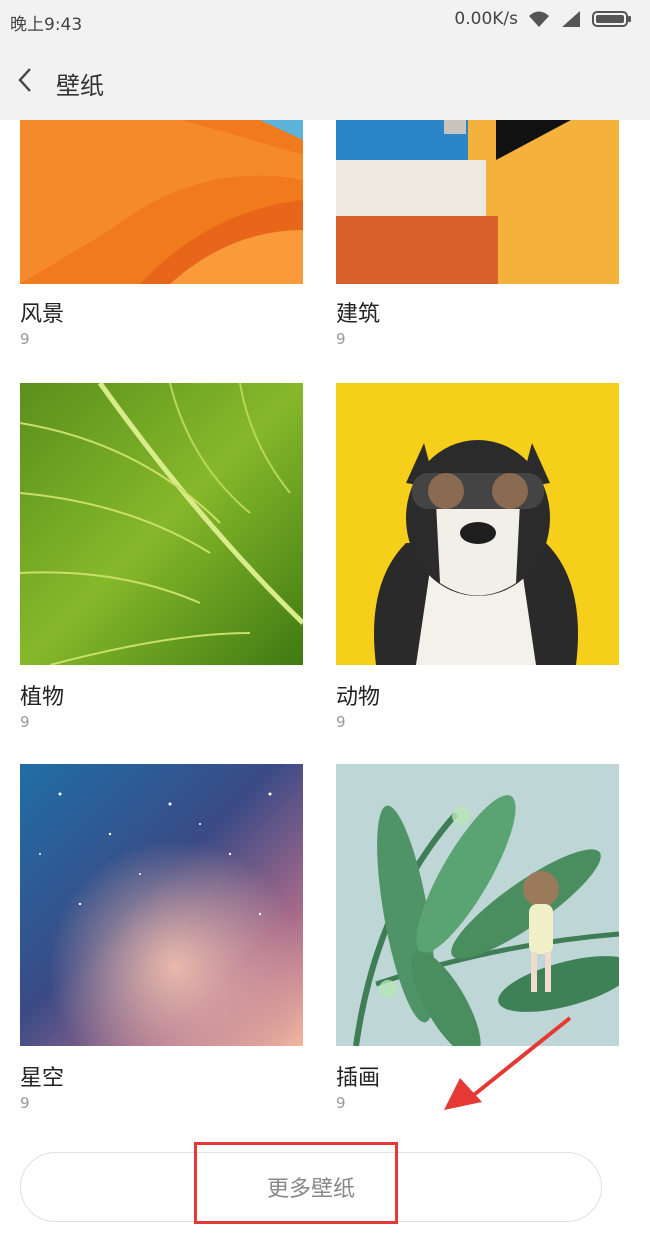 The image size is (650, 1240). Describe the element at coordinates (539, 19) in the screenshot. I see `wifi-icon` at that location.